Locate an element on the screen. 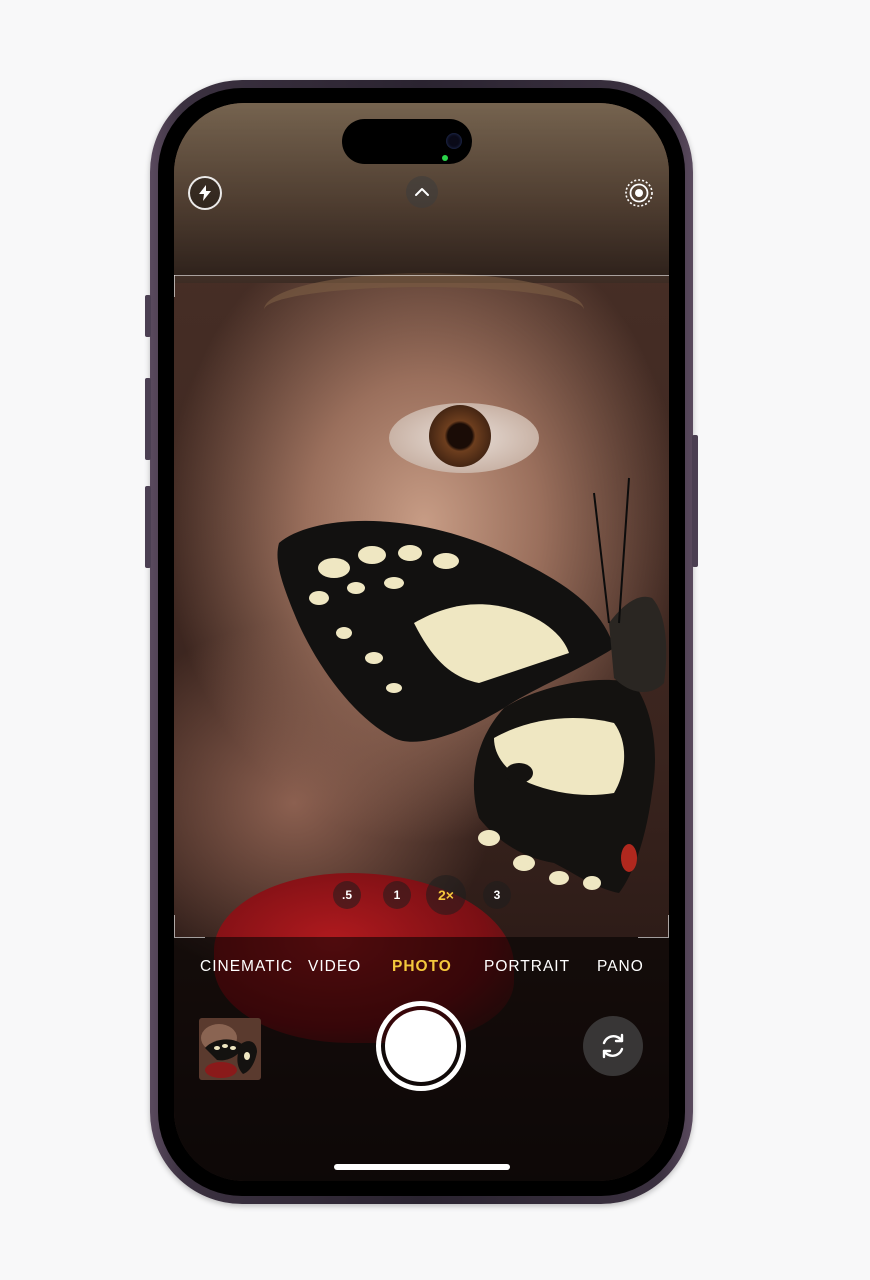 The height and width of the screenshot is (1280, 870). mode-video: VIDEO is located at coordinates (334, 967).